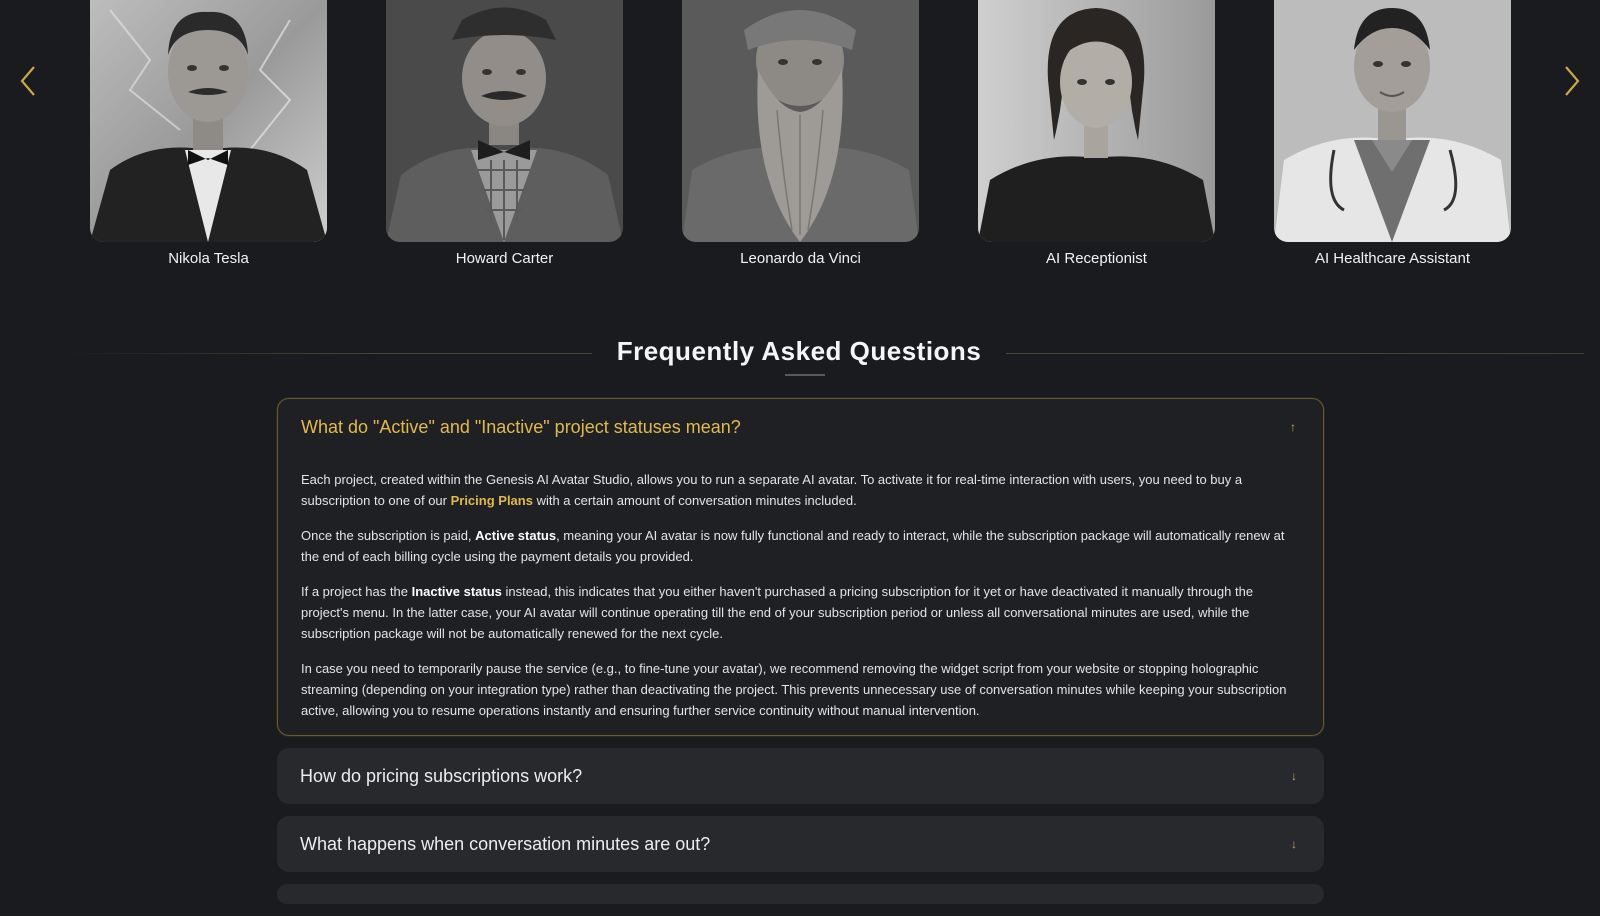 This screenshot has width=1600, height=916. I want to click on carousel-prev-button, so click(29, 81).